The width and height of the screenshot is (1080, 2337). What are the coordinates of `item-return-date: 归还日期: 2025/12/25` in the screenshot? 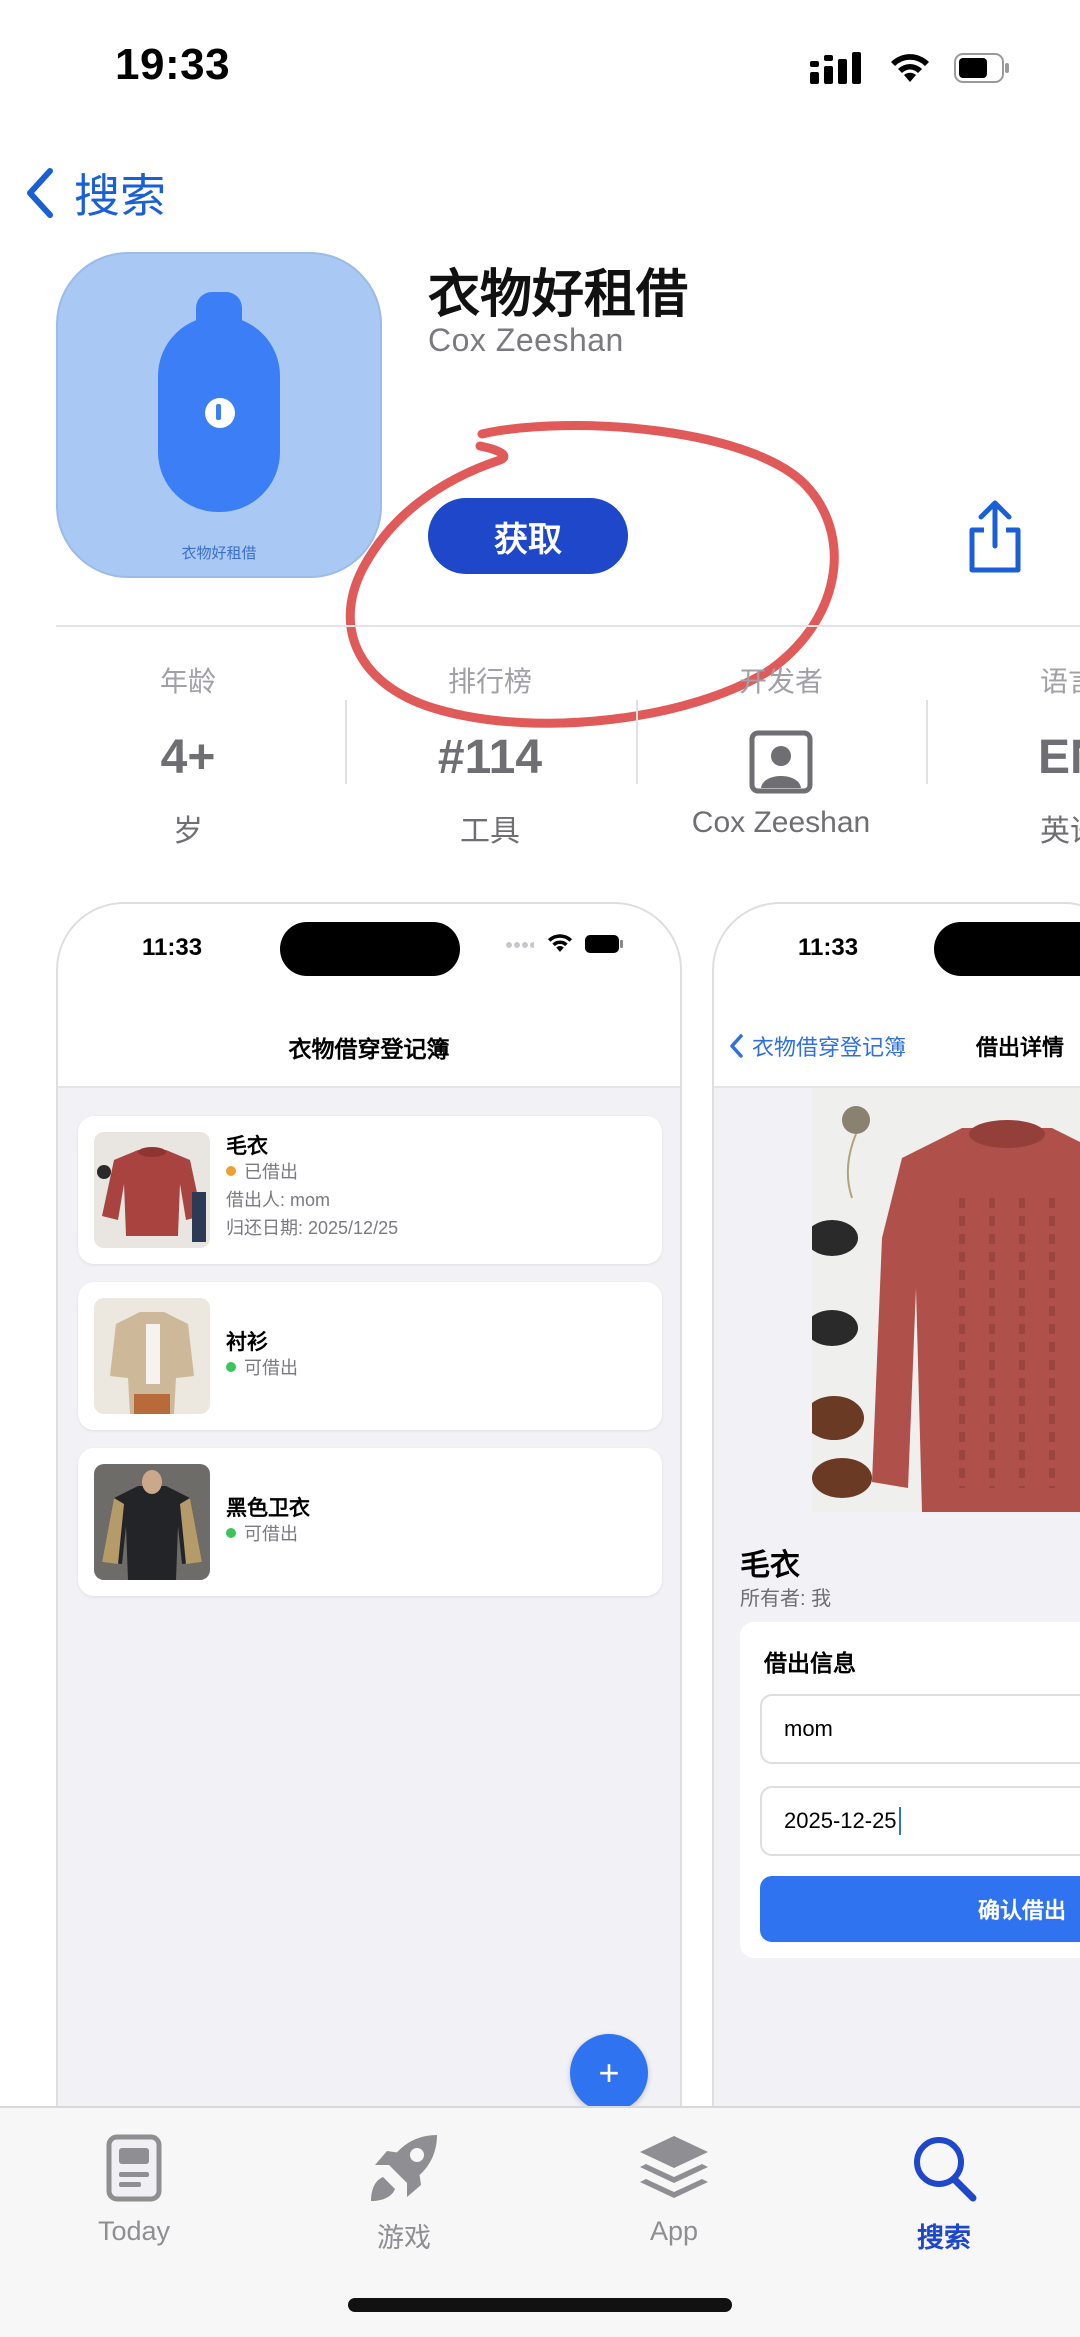 It's located at (312, 1228).